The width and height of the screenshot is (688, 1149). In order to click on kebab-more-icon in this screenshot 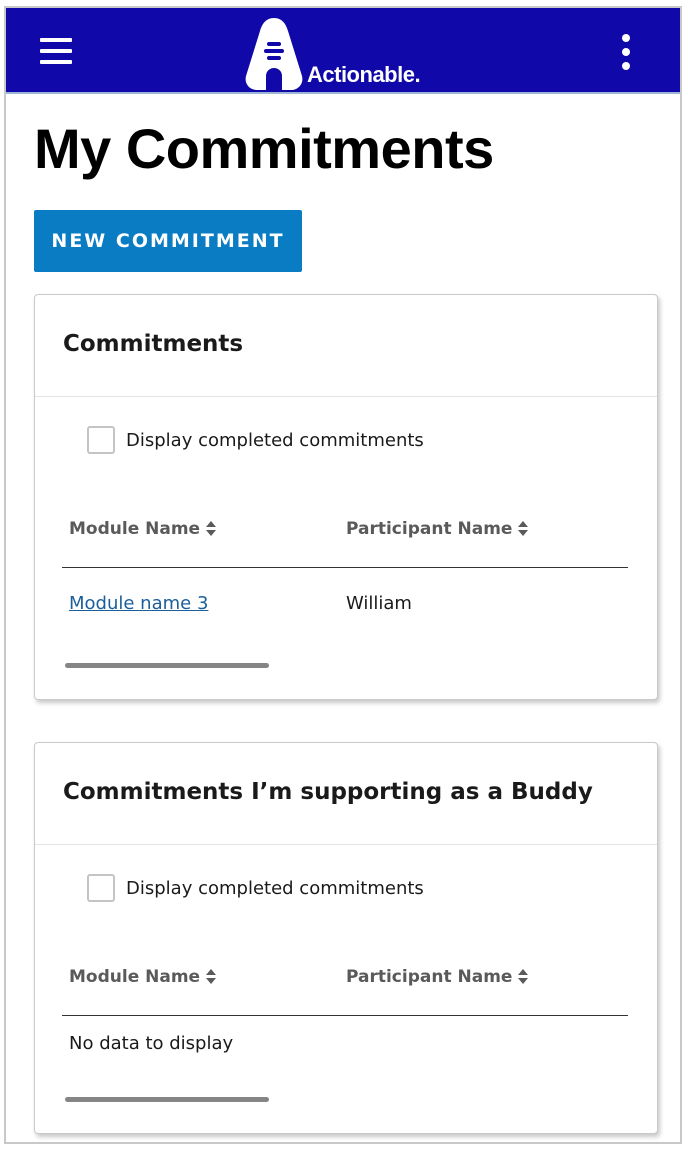, I will do `click(626, 52)`.